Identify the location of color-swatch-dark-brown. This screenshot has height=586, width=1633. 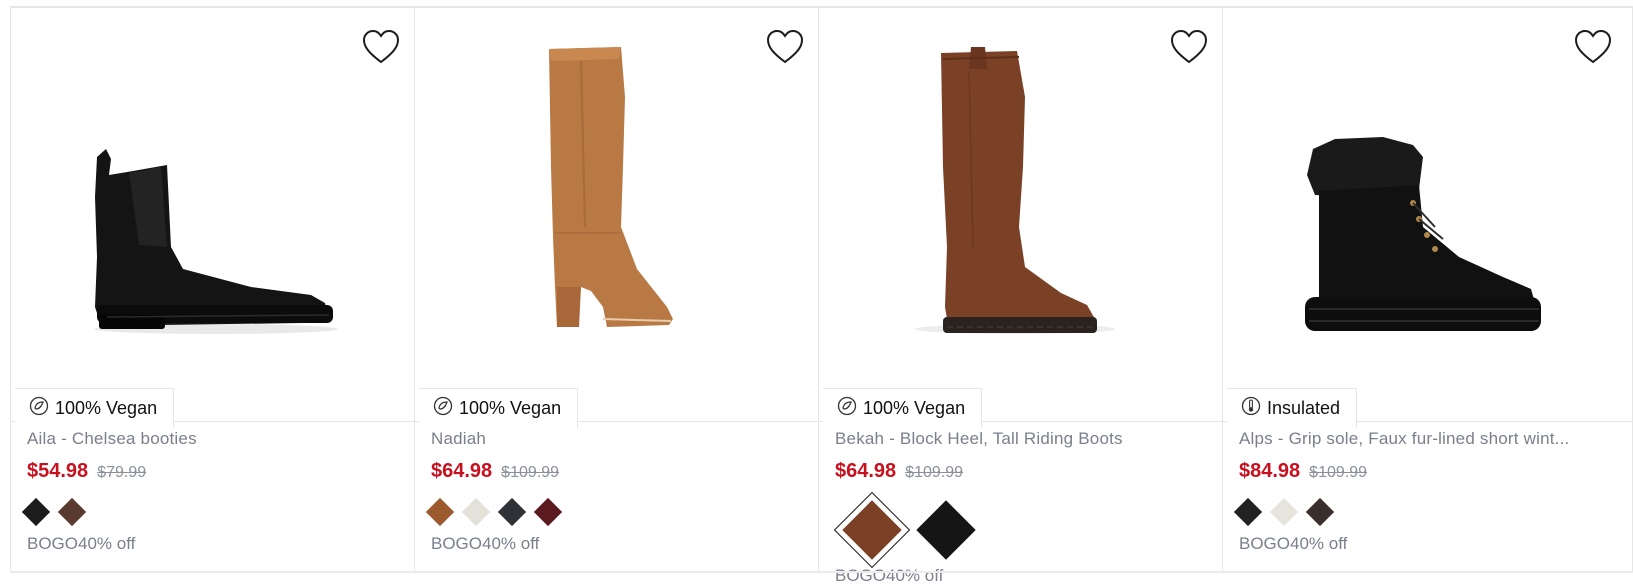
(1320, 512).